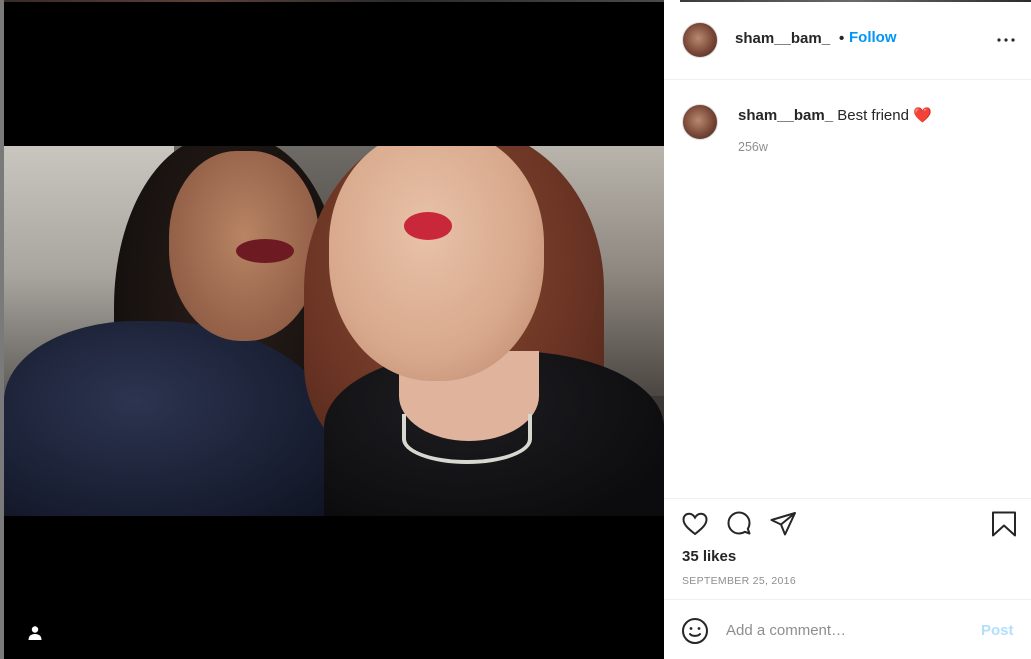  Describe the element at coordinates (334, 1) in the screenshot. I see `media-top-strip` at that location.